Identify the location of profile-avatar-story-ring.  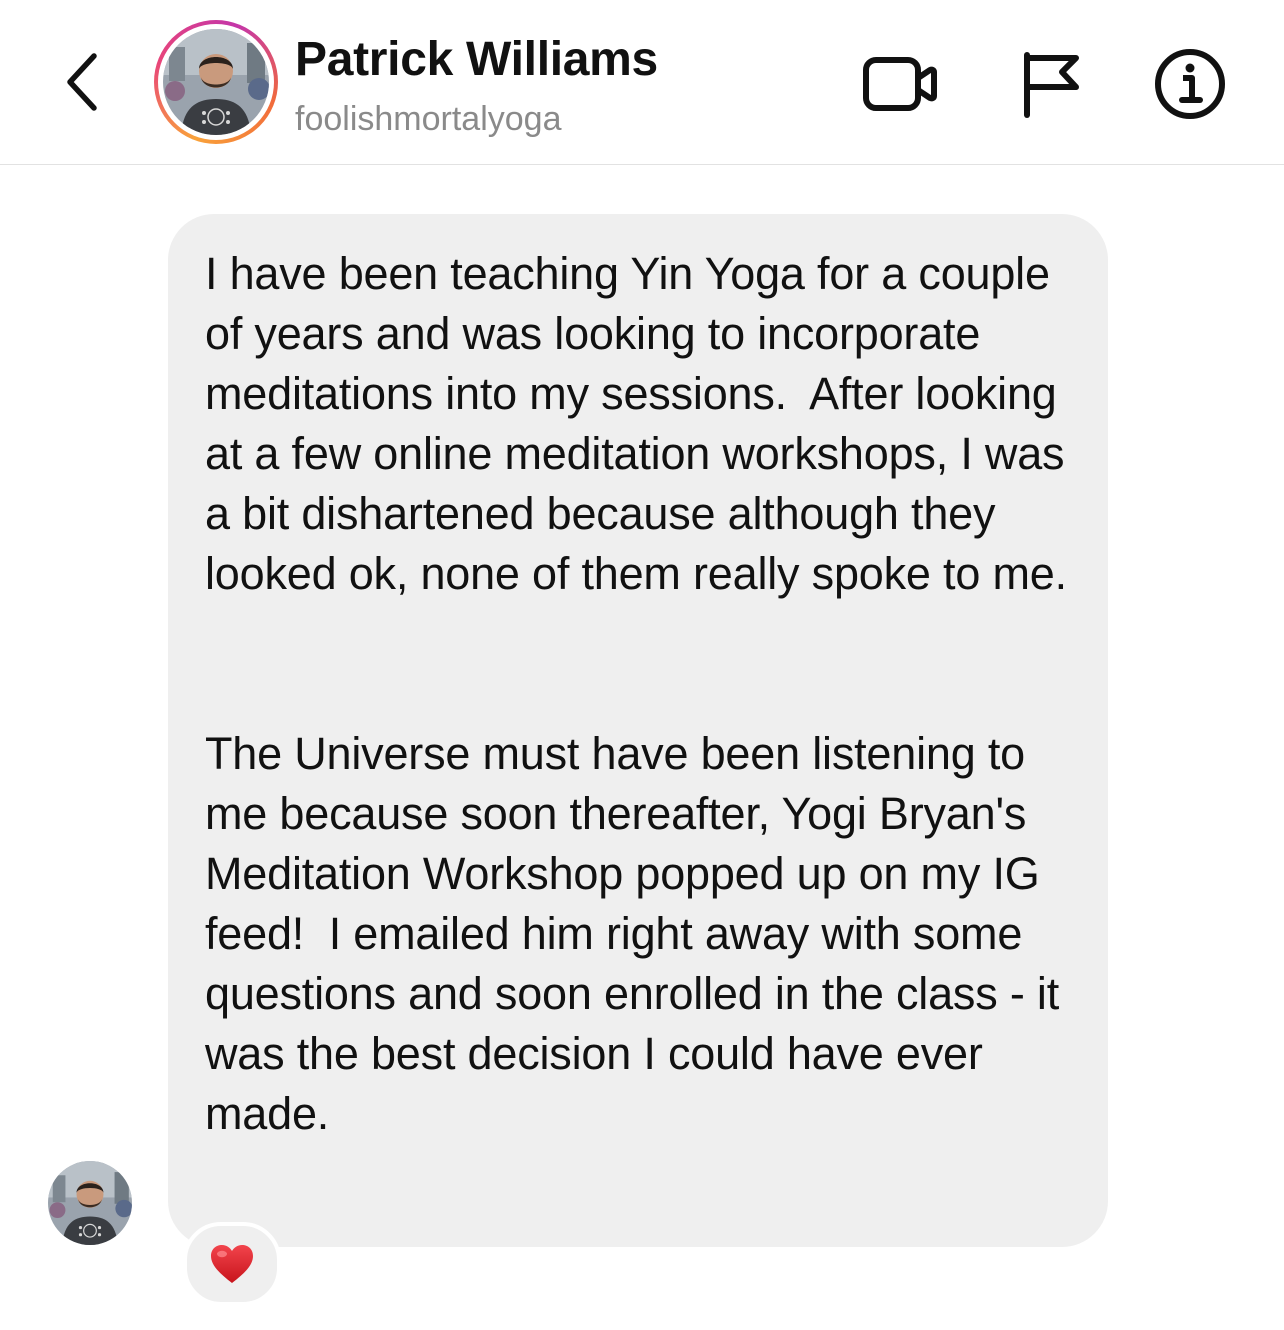
(216, 82).